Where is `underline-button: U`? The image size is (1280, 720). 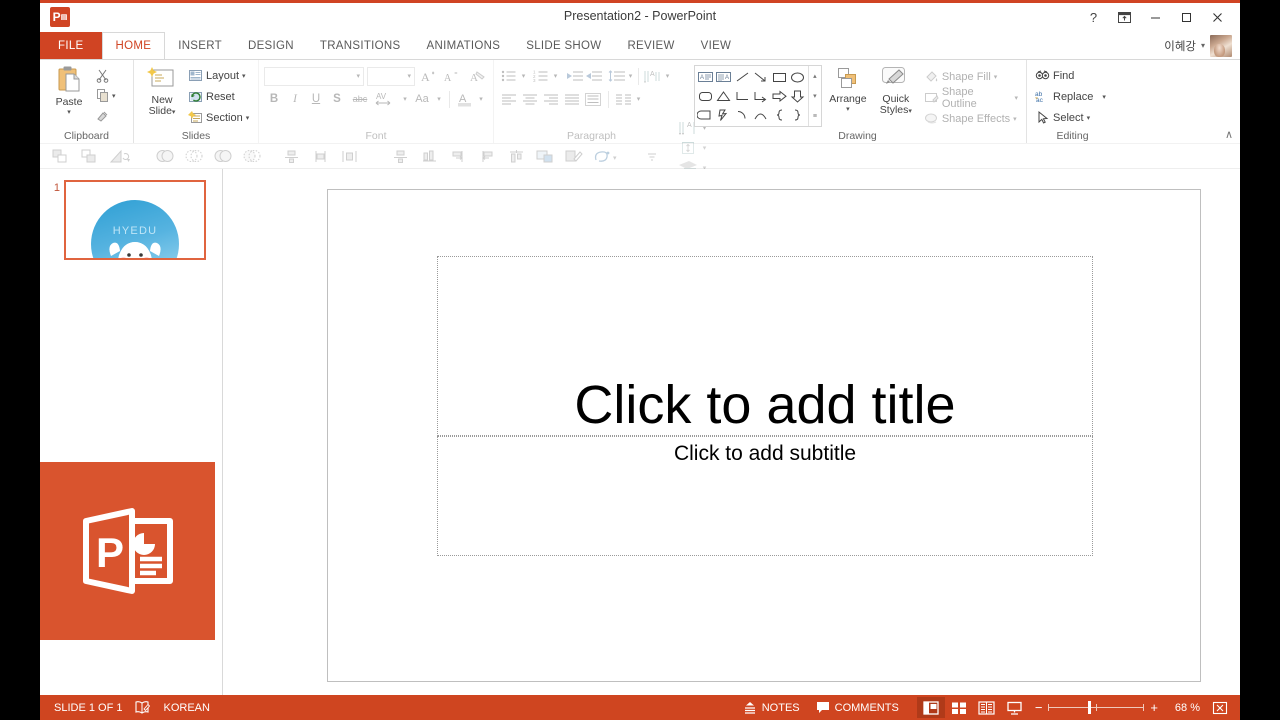
underline-button: U is located at coordinates (316, 99).